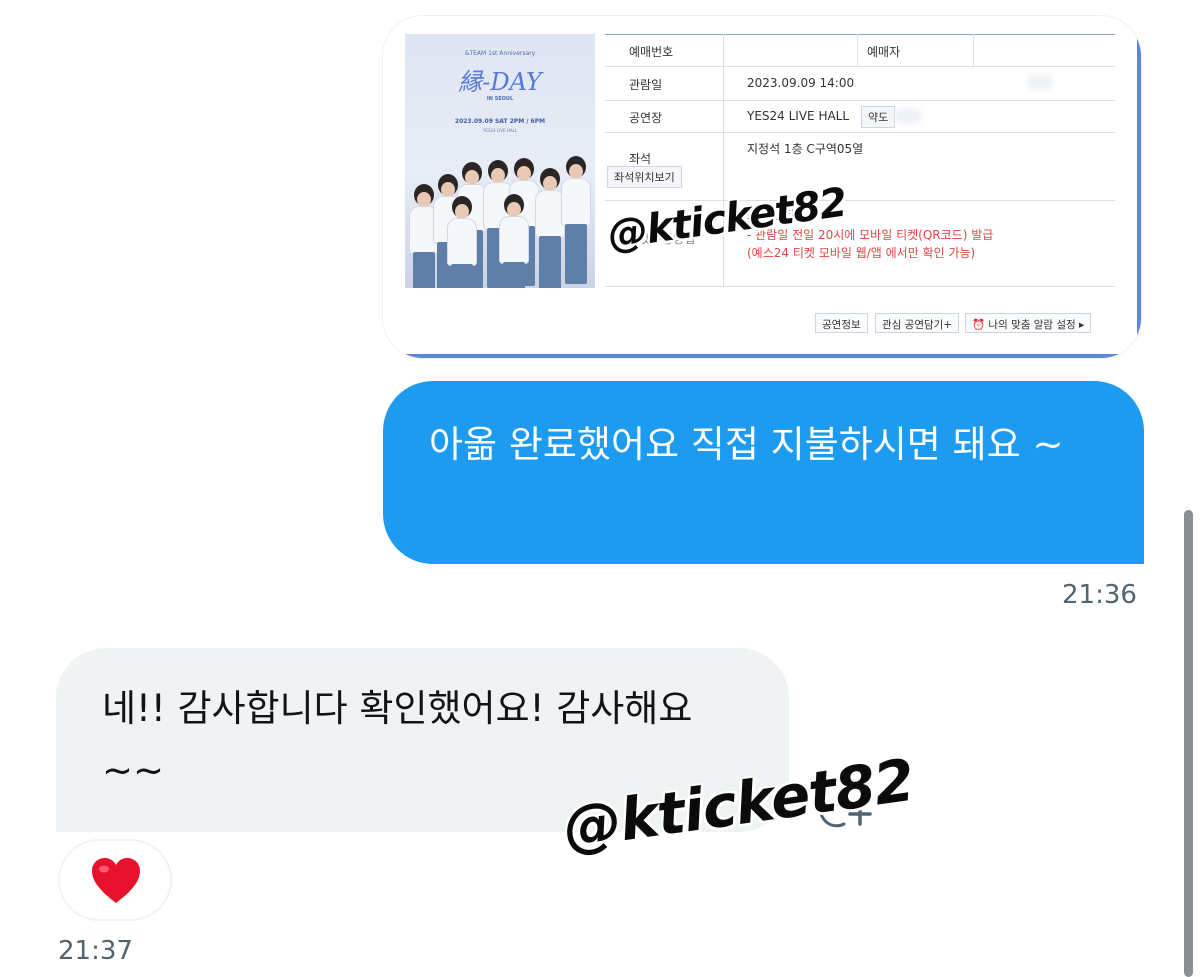  I want to click on venue-label: 공연장, so click(646, 118).